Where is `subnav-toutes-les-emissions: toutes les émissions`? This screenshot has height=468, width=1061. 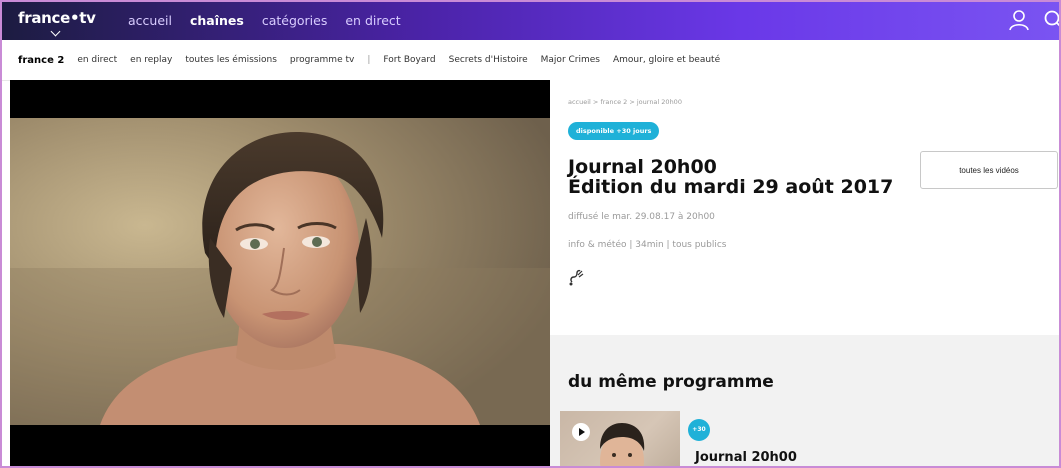 subnav-toutes-les-emissions: toutes les émissions is located at coordinates (231, 60).